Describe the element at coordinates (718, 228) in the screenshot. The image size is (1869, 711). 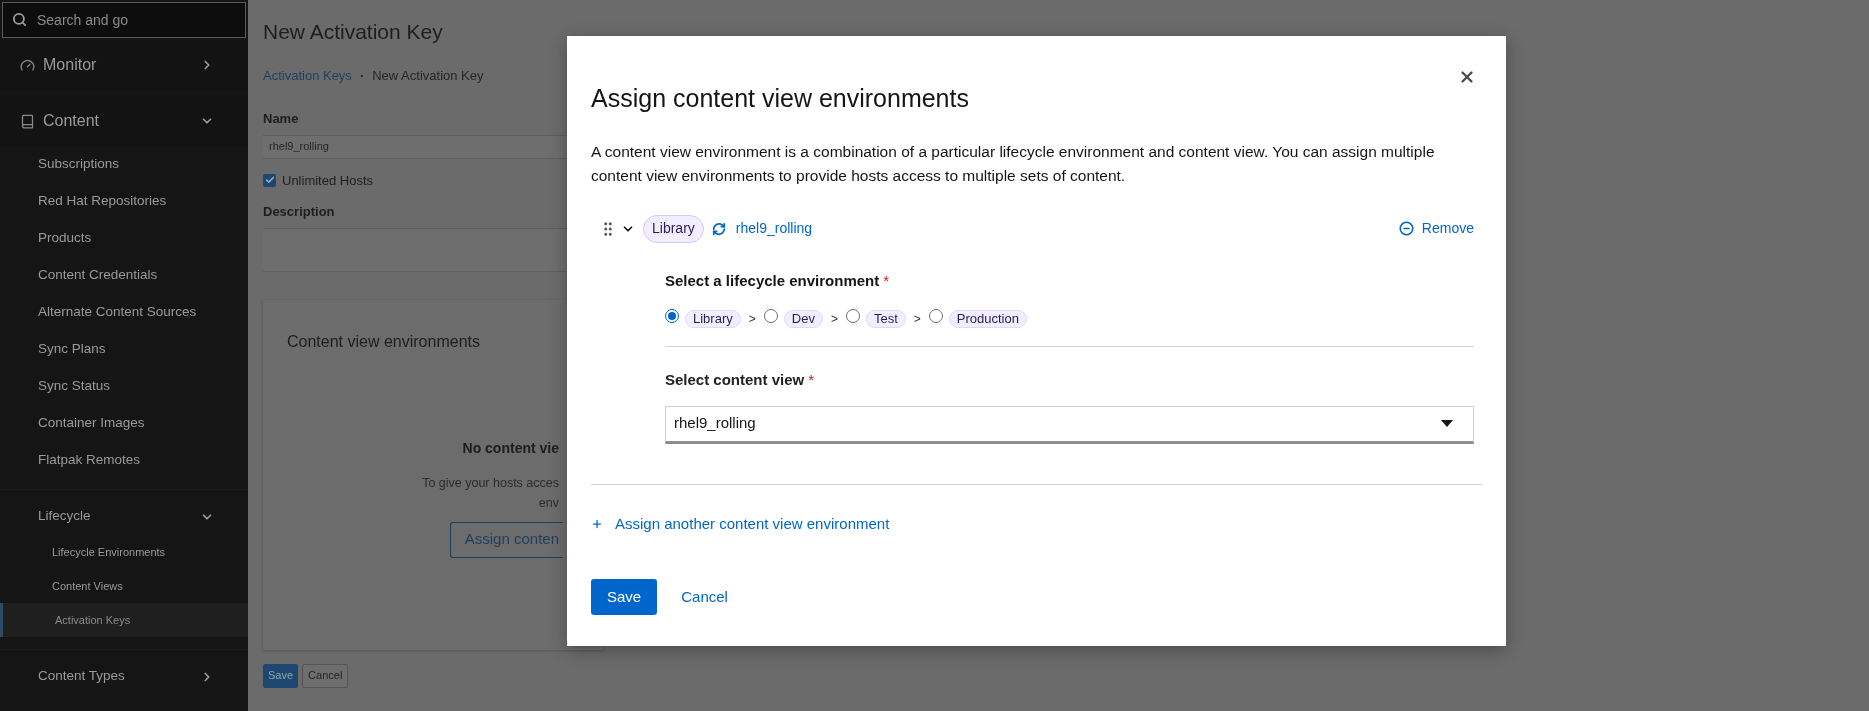
I see `sync-icon` at that location.